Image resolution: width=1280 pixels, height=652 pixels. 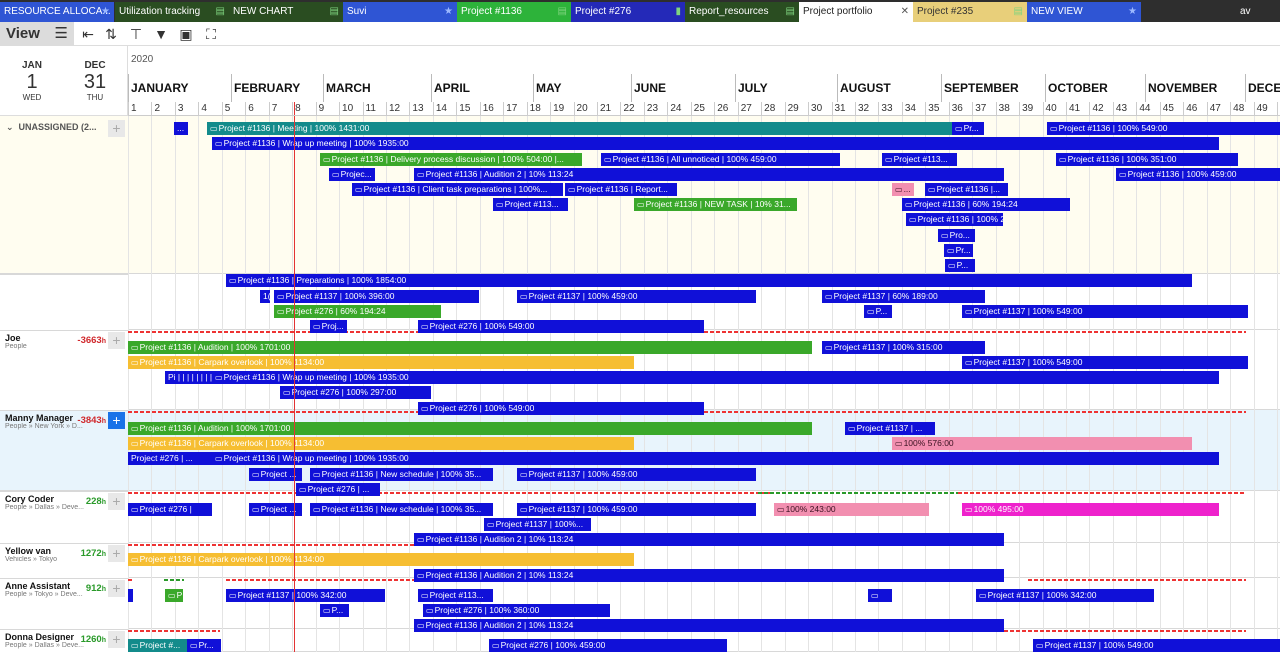 I want to click on task-bar: ▭Project #276 | 100% 360:00, so click(x=516, y=610).